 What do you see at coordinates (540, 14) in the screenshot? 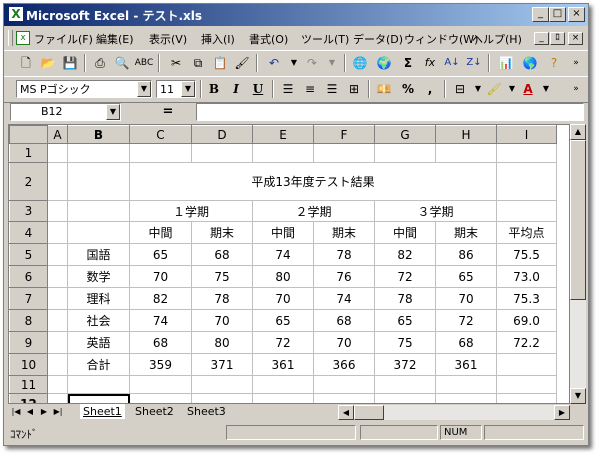
I see `minimize-button: _` at bounding box center [540, 14].